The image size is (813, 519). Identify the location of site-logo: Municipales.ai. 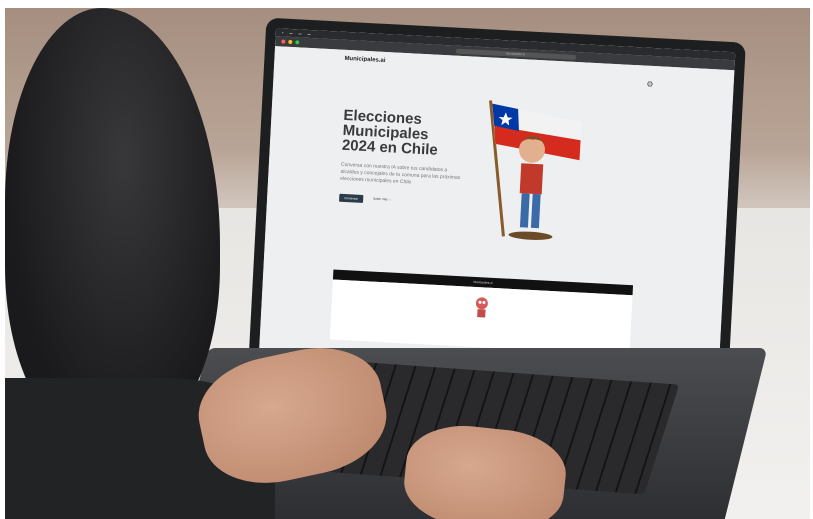
(364, 60).